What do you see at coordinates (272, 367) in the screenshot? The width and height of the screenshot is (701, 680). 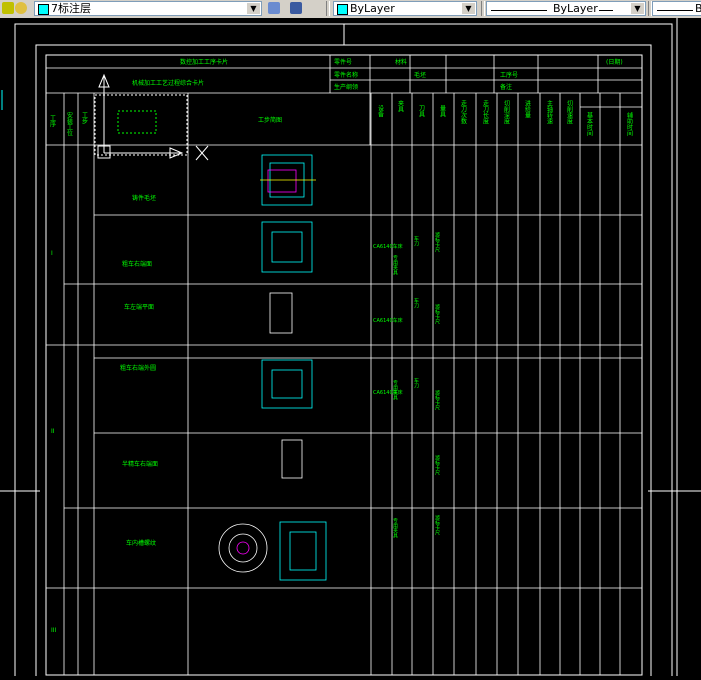 I see `part-sketches` at bounding box center [272, 367].